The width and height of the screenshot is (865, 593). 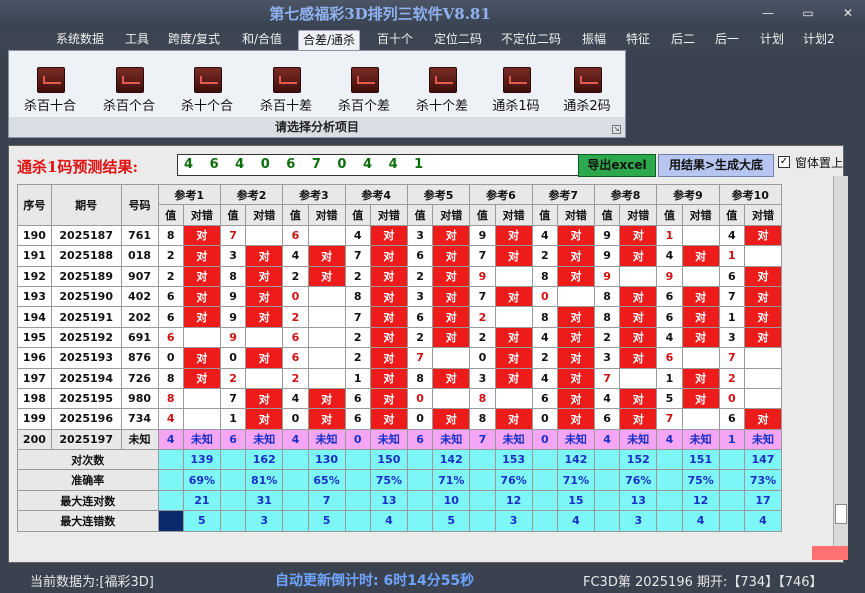 I want to click on ribbon-button-kill-one-code: 通杀1码, so click(x=516, y=90).